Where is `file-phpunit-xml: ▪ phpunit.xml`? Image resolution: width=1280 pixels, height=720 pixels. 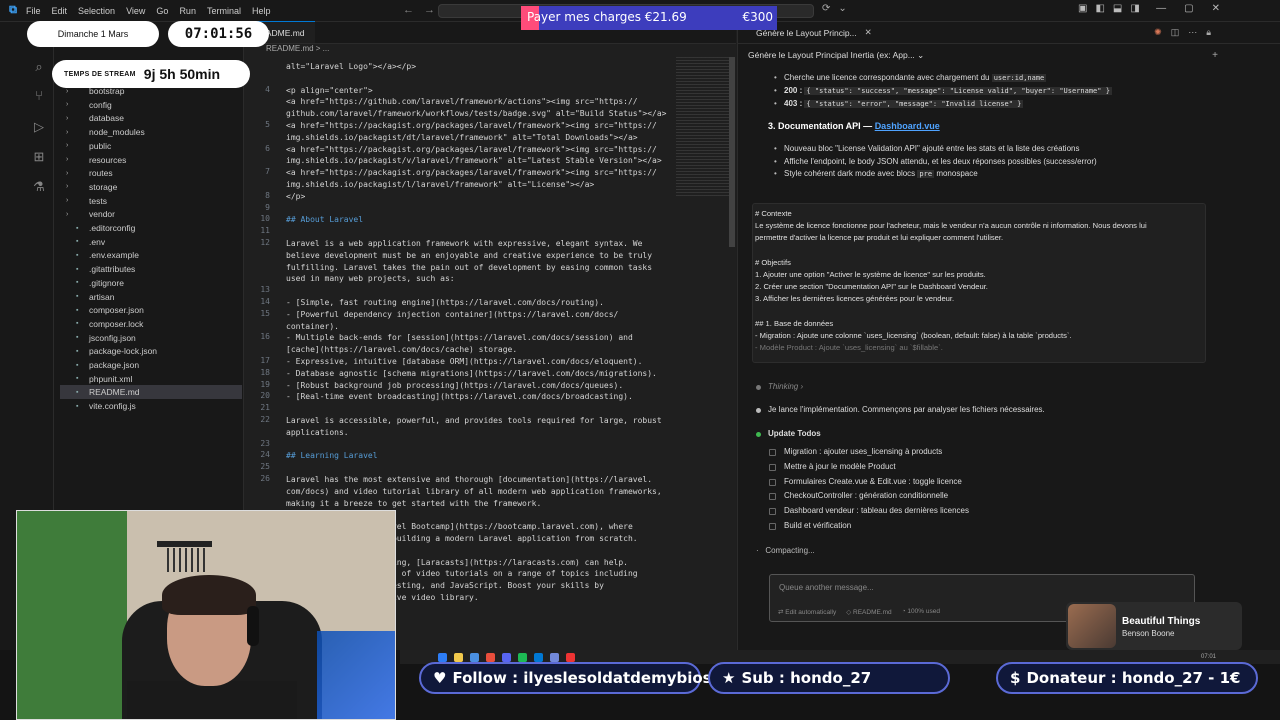
file-phpunit-xml: ▪ phpunit.xml is located at coordinates (151, 379).